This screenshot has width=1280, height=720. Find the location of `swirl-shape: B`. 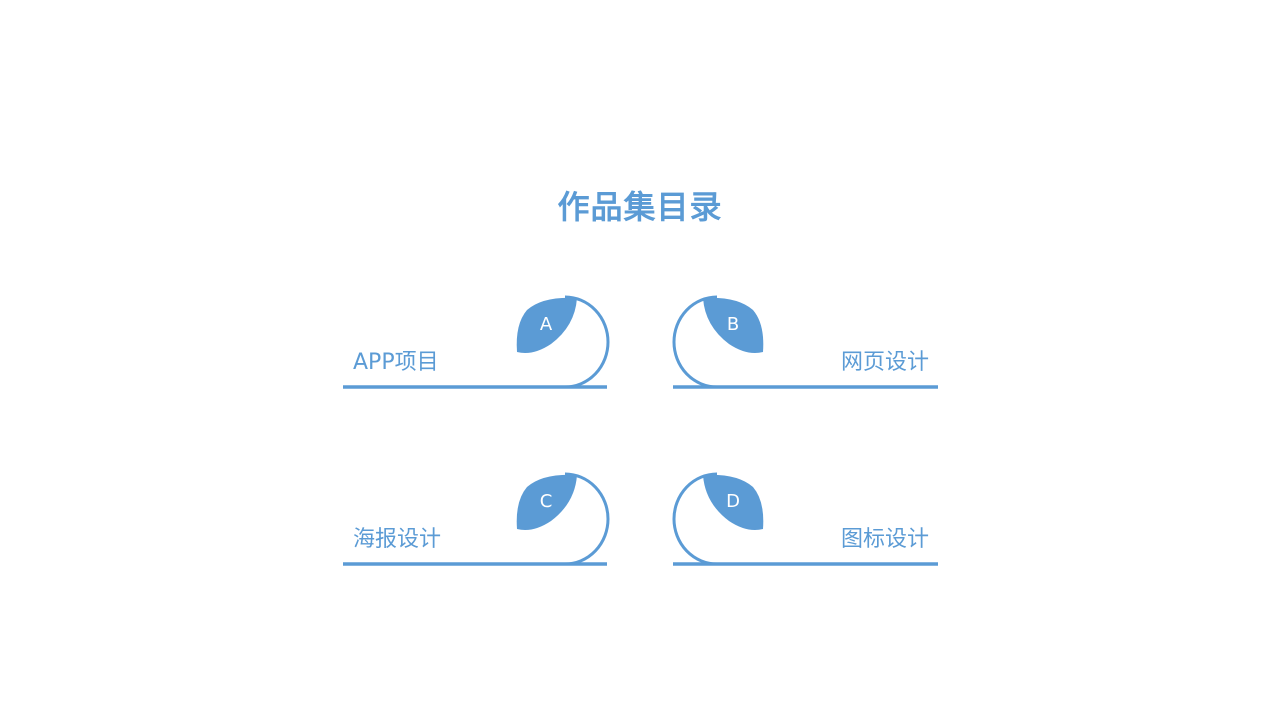

swirl-shape: B is located at coordinates (805, 342).